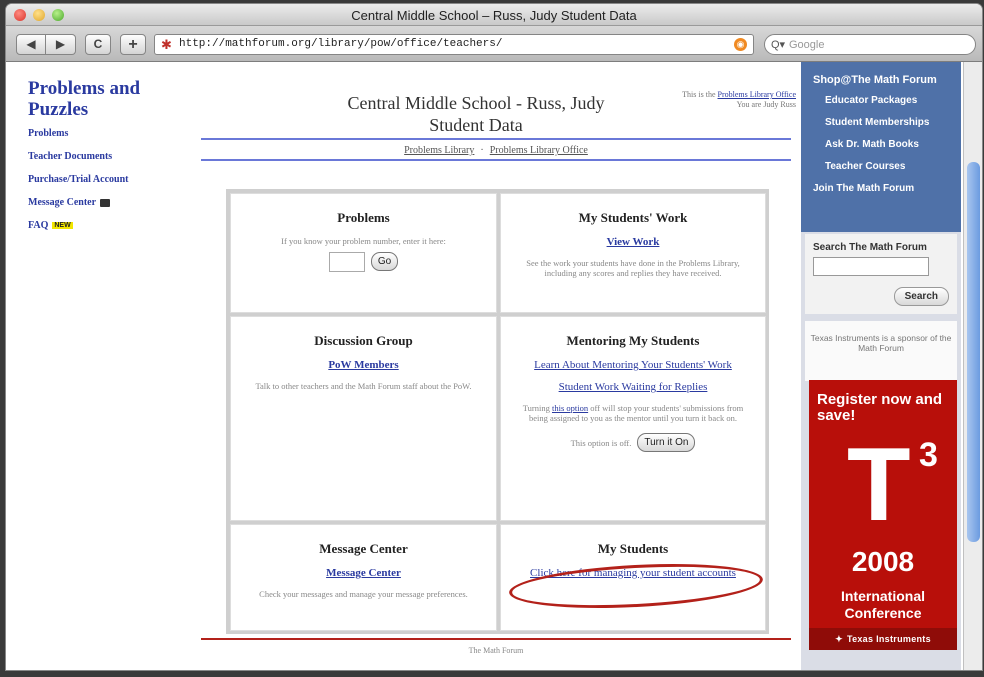  Describe the element at coordinates (107, 99) in the screenshot. I see `sidebar-title: Problems and Puzzles` at that location.